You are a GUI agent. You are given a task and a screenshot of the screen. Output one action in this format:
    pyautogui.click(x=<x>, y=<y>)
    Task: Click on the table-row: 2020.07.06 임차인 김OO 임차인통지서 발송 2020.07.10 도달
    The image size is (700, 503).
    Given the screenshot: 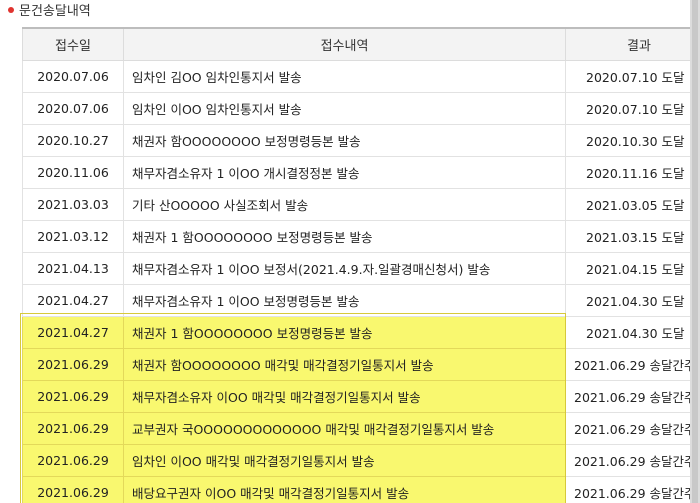 What is the action you would take?
    pyautogui.click(x=356, y=76)
    